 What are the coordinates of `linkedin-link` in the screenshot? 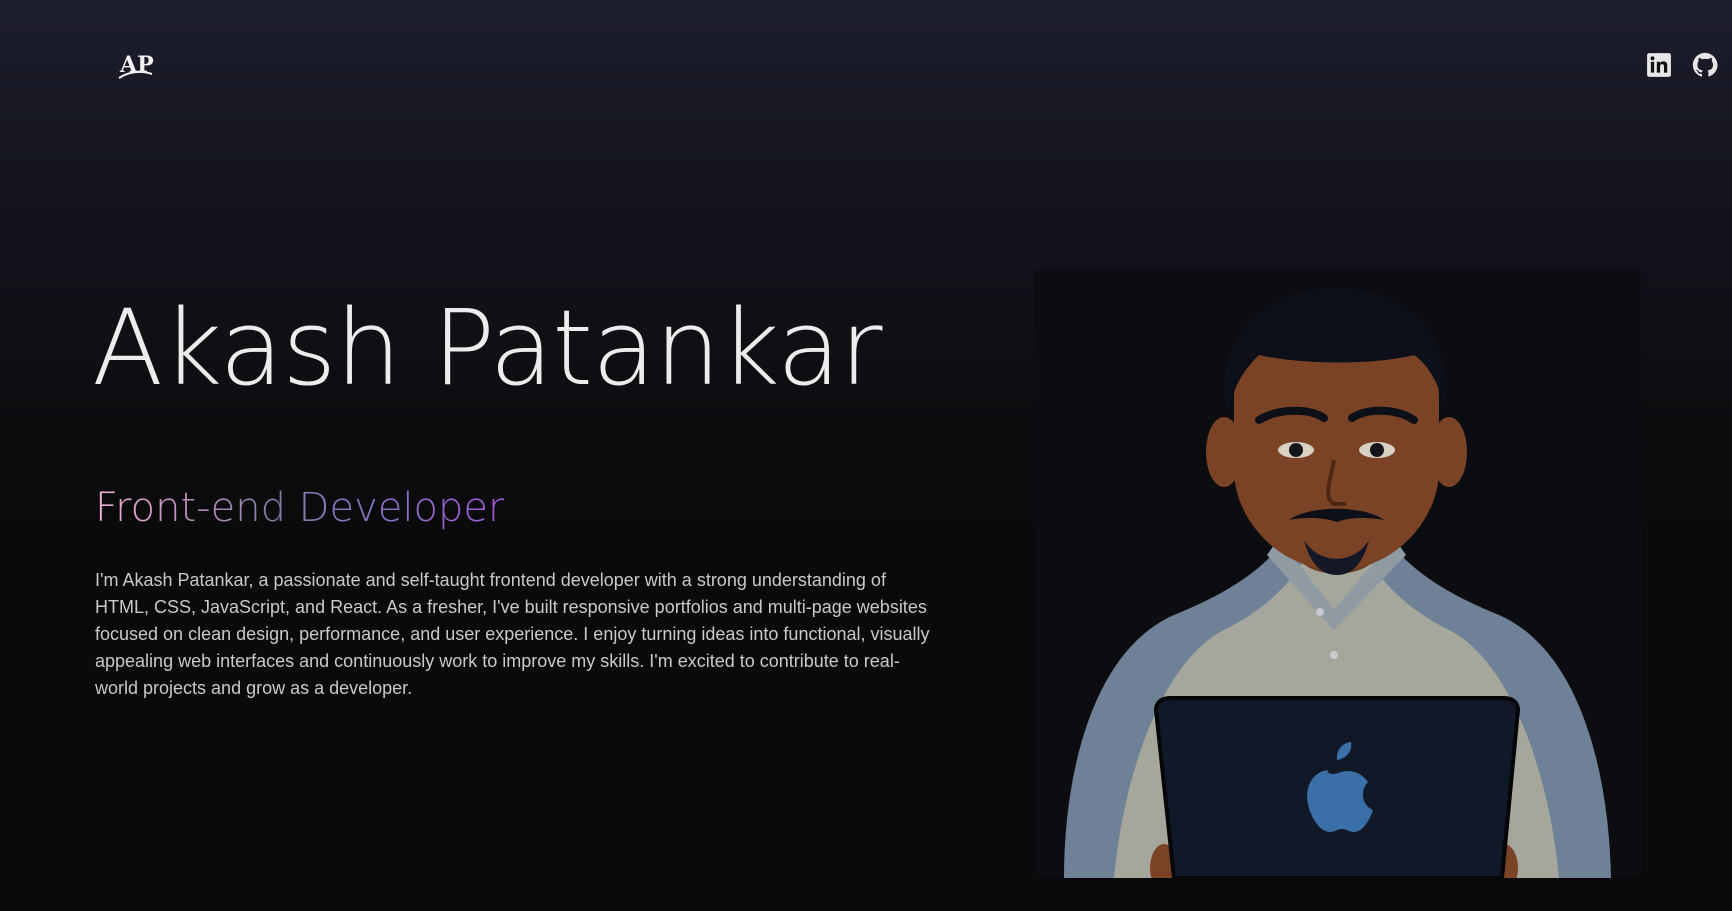 It's located at (1659, 65).